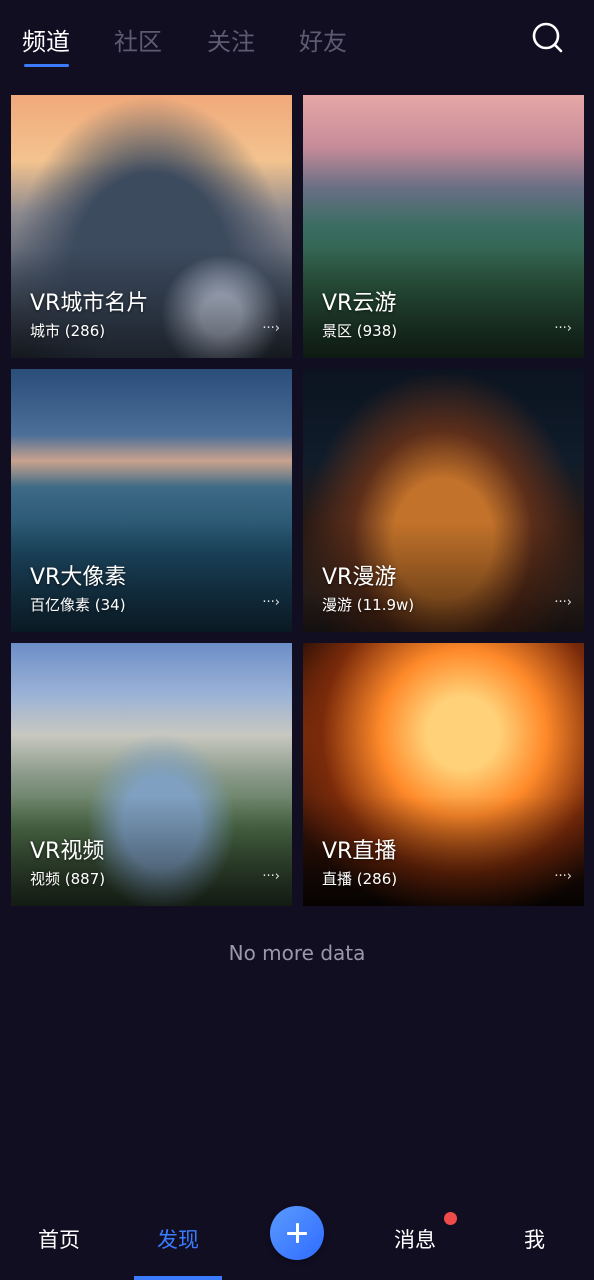  What do you see at coordinates (359, 303) in the screenshot?
I see `card-title: VR云游` at bounding box center [359, 303].